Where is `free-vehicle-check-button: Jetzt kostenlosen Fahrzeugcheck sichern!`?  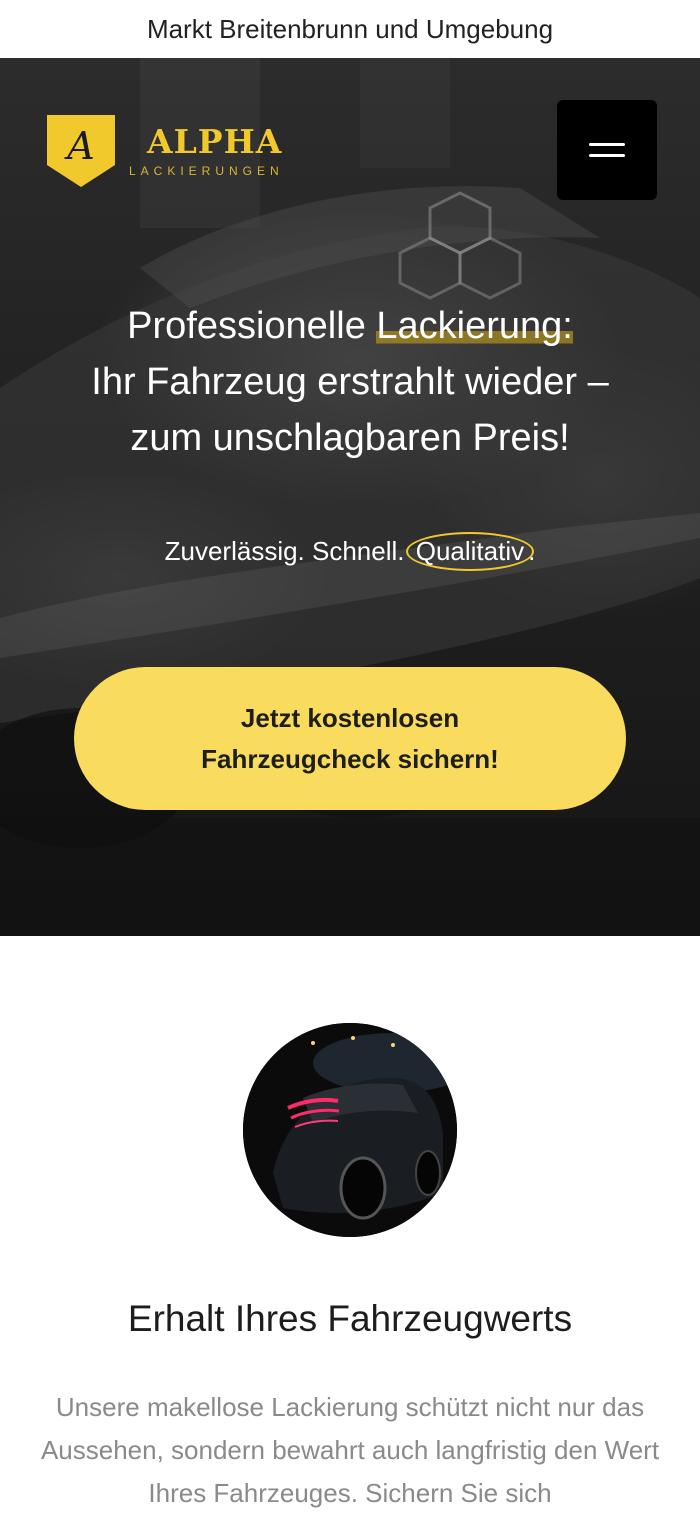 free-vehicle-check-button: Jetzt kostenlosen Fahrzeugcheck sichern! is located at coordinates (350, 738).